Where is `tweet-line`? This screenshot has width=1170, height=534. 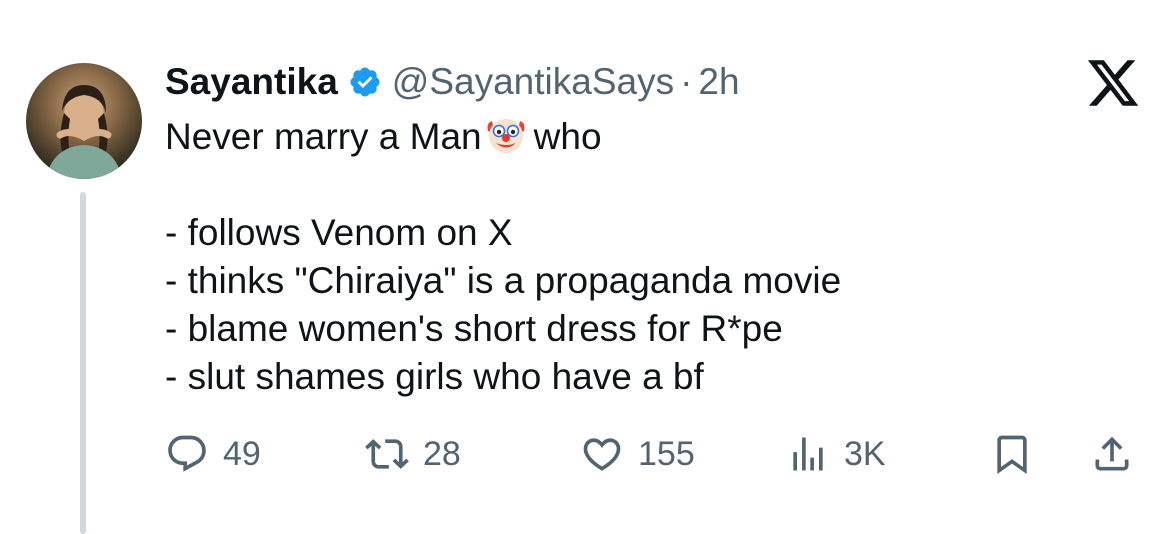
tweet-line is located at coordinates (635, 185).